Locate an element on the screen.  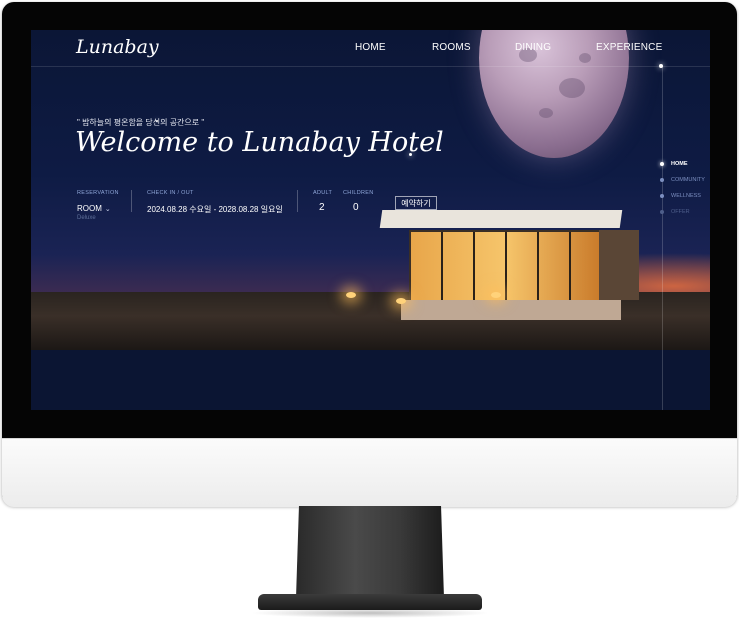
side-nav-offer: OFFER is located at coordinates (684, 214).